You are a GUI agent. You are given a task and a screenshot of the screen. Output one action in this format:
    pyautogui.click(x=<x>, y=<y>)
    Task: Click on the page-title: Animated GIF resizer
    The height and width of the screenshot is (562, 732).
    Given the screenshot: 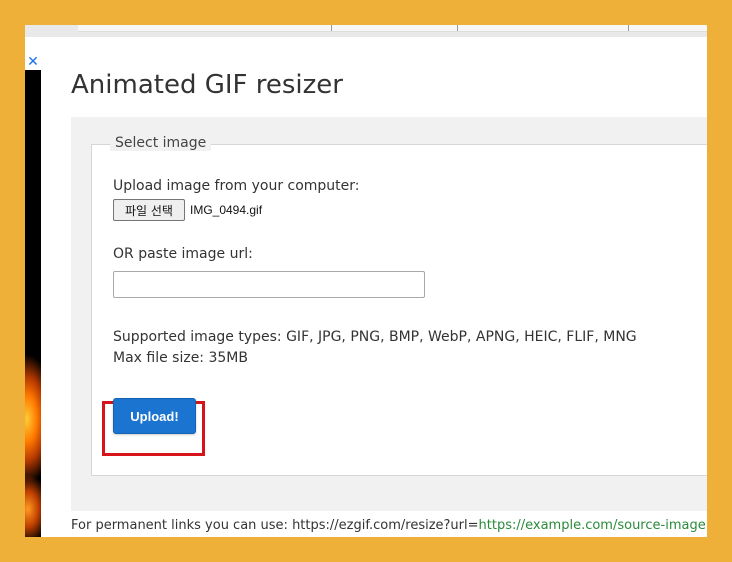 What is the action you would take?
    pyautogui.click(x=207, y=85)
    